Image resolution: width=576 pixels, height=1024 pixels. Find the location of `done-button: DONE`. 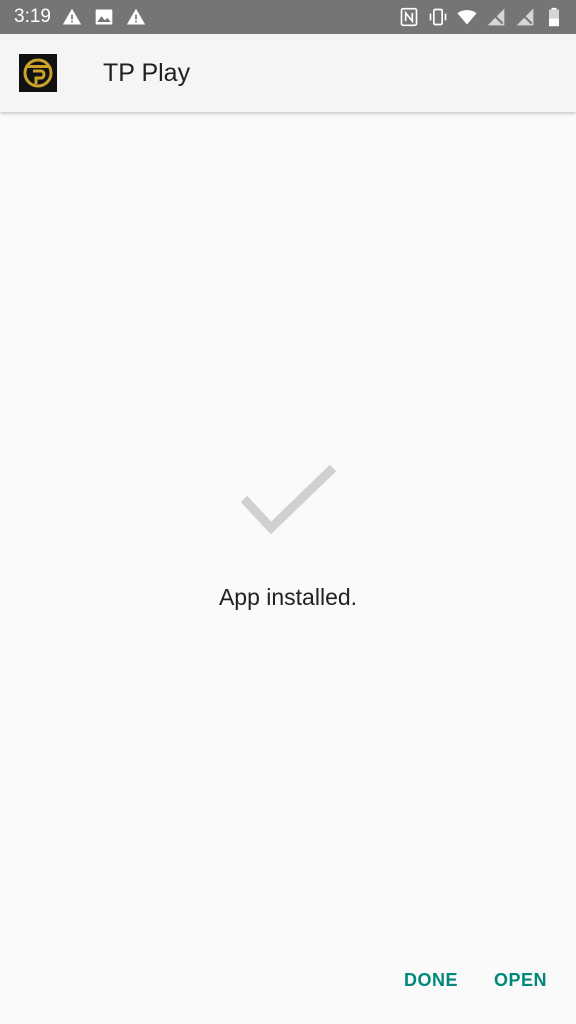

done-button: DONE is located at coordinates (431, 980).